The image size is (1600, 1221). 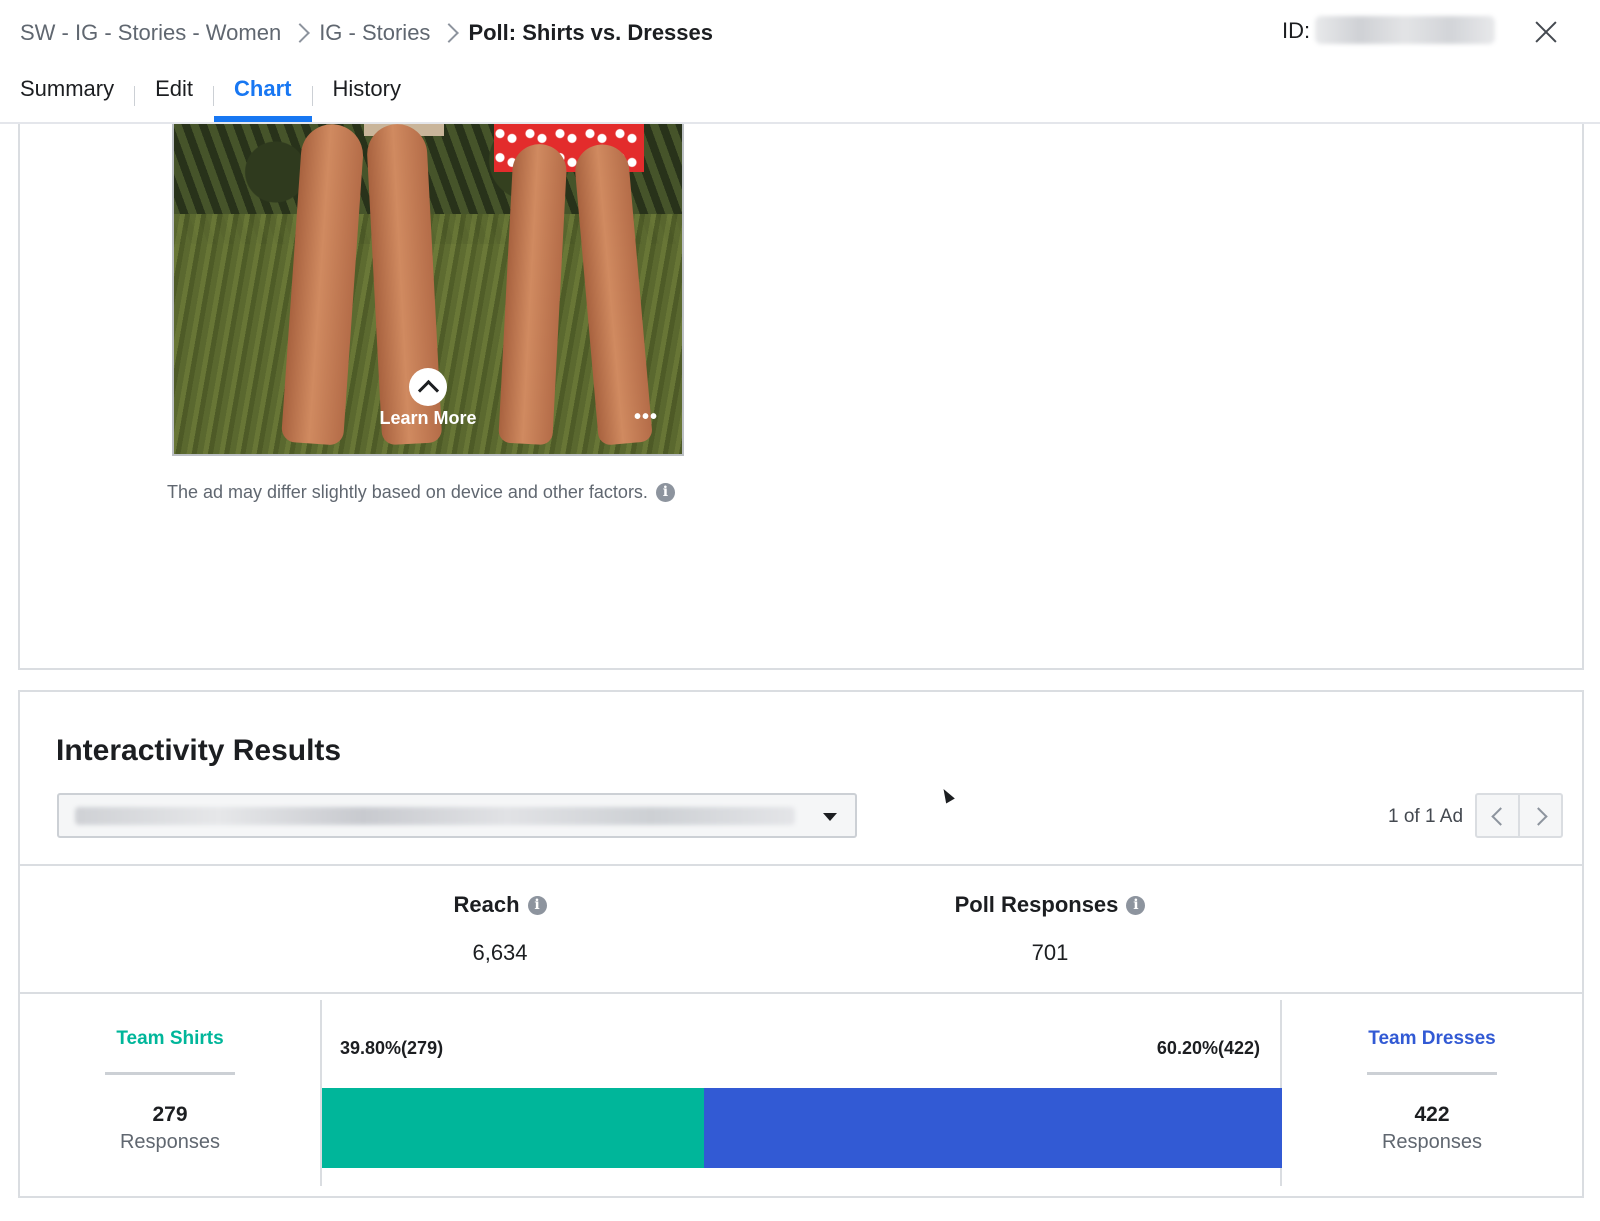 I want to click on poll-option-dresses: Team Dresses 422 Responses, so click(x=1432, y=1091).